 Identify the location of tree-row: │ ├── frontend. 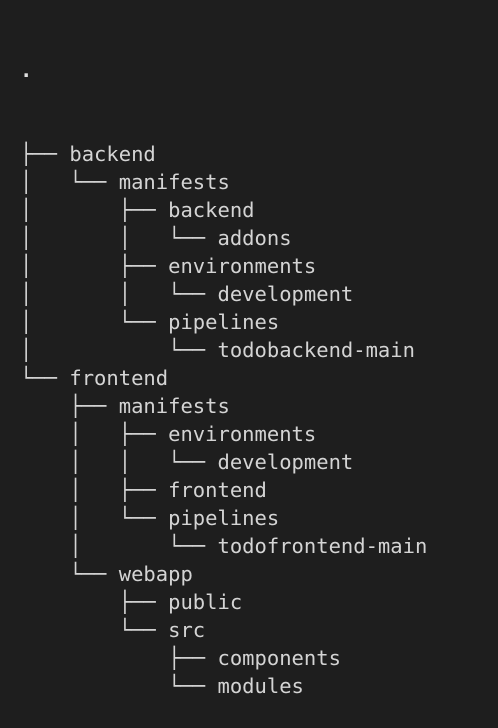
(223, 490).